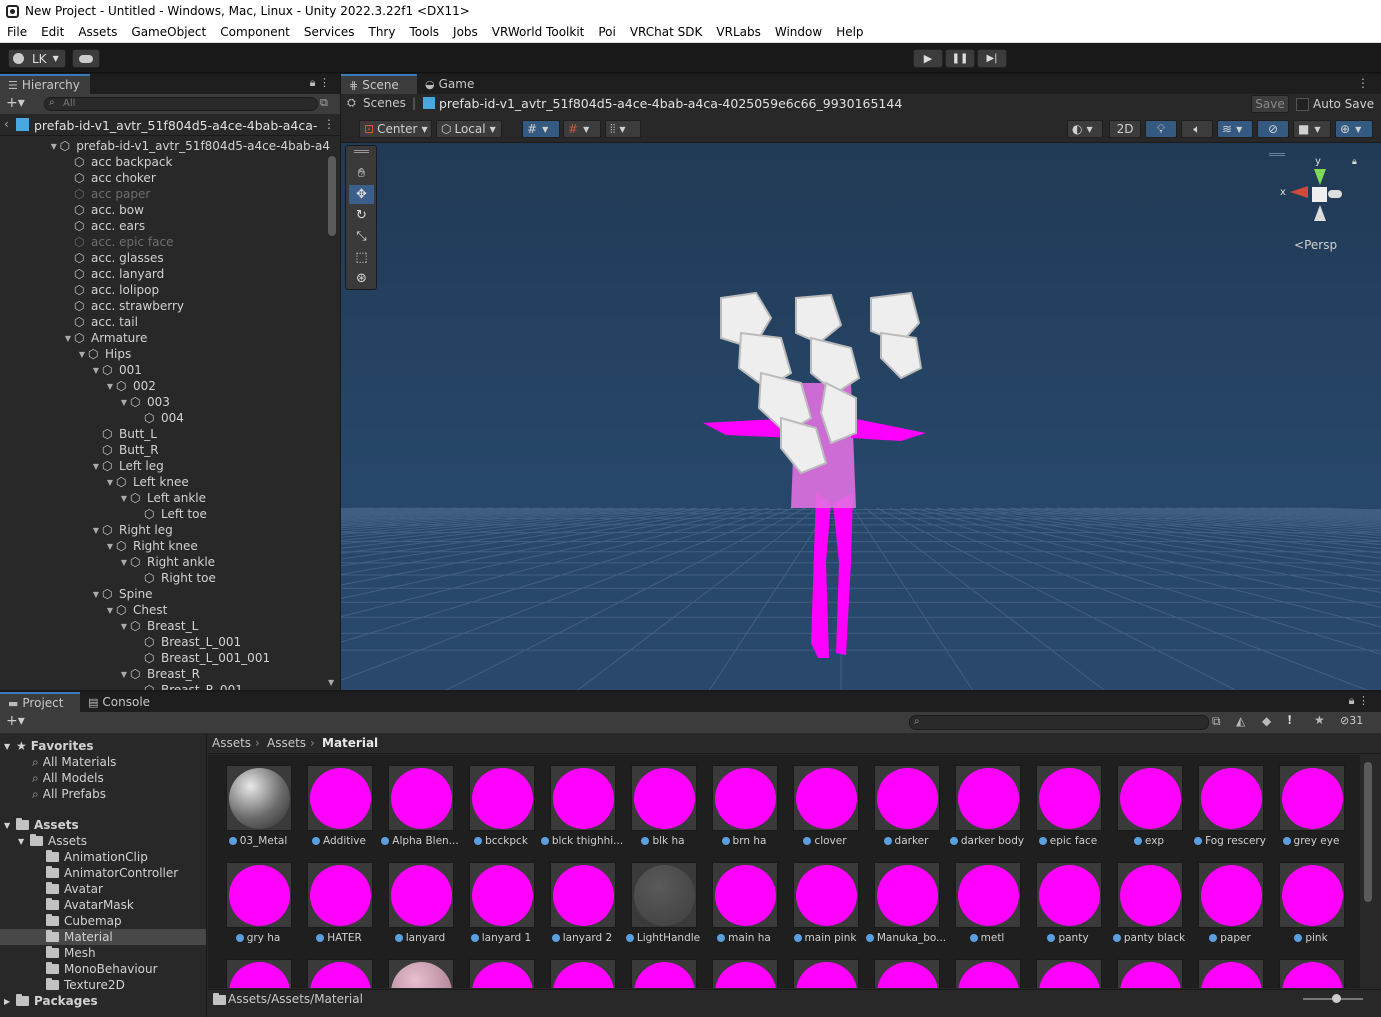 This screenshot has width=1381, height=1017. Describe the element at coordinates (165, 610) in the screenshot. I see `hierarchy-row: ▼ ⬡ Chest` at that location.